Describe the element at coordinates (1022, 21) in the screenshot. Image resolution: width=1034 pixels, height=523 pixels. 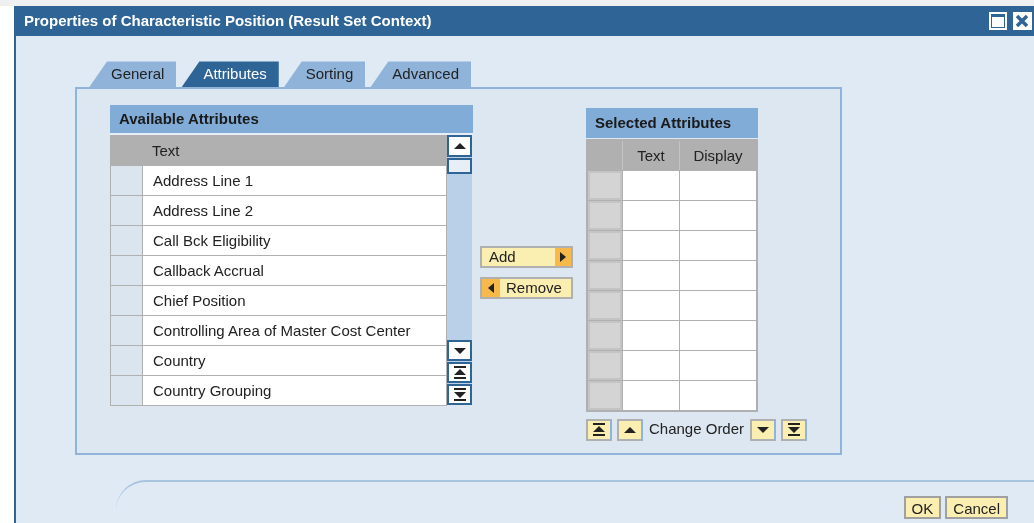
I see `close-icon` at that location.